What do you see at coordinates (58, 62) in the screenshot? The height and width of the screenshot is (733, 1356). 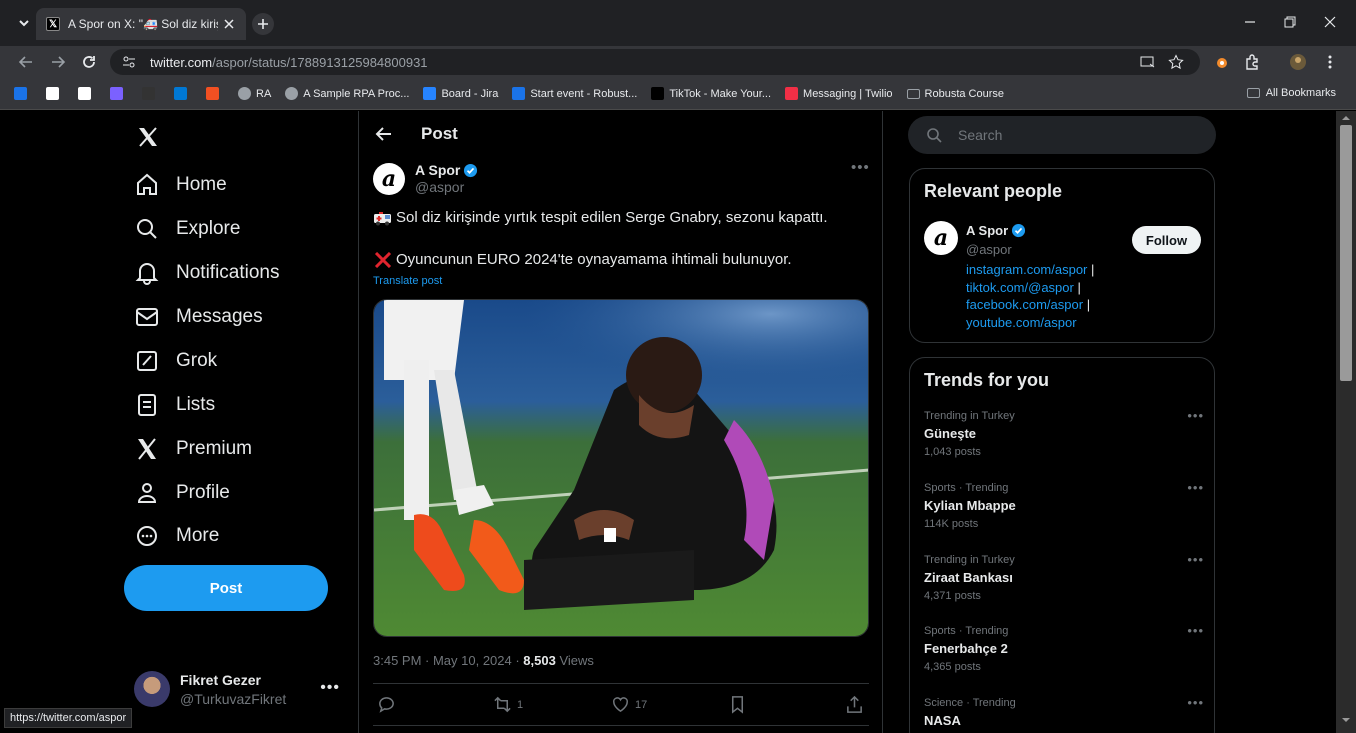 I see `forward-icon` at bounding box center [58, 62].